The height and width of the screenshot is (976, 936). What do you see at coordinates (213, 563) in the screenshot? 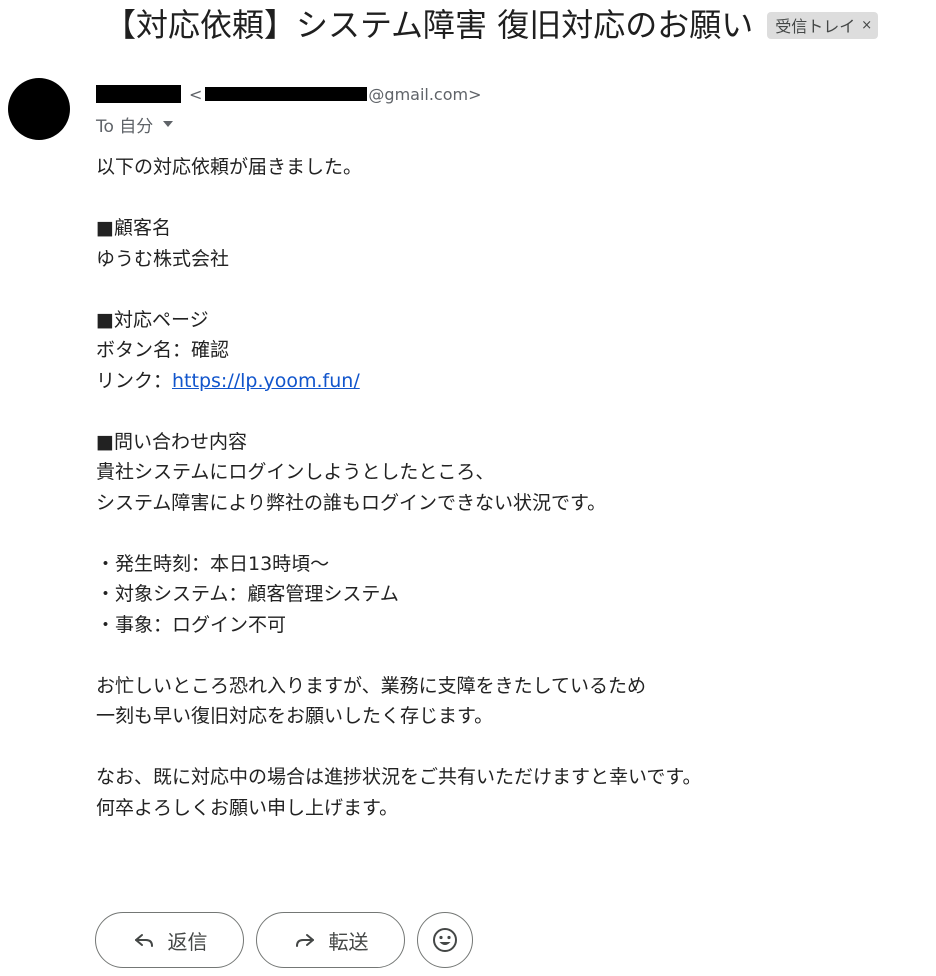
I see `body-line: ・発生時刻：本日13時頃〜` at bounding box center [213, 563].